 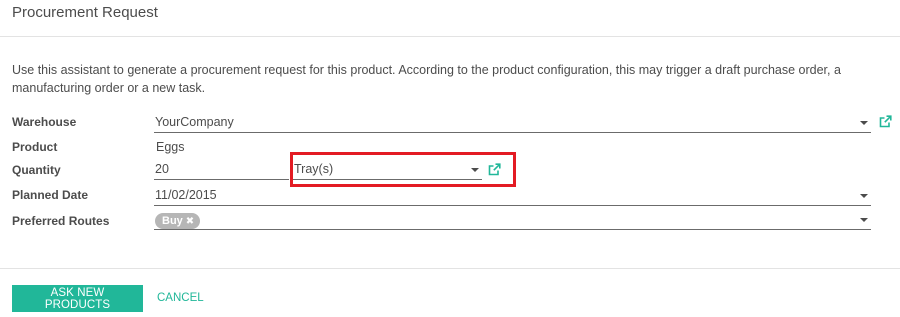 What do you see at coordinates (221, 170) in the screenshot?
I see `quantity-input: 20` at bounding box center [221, 170].